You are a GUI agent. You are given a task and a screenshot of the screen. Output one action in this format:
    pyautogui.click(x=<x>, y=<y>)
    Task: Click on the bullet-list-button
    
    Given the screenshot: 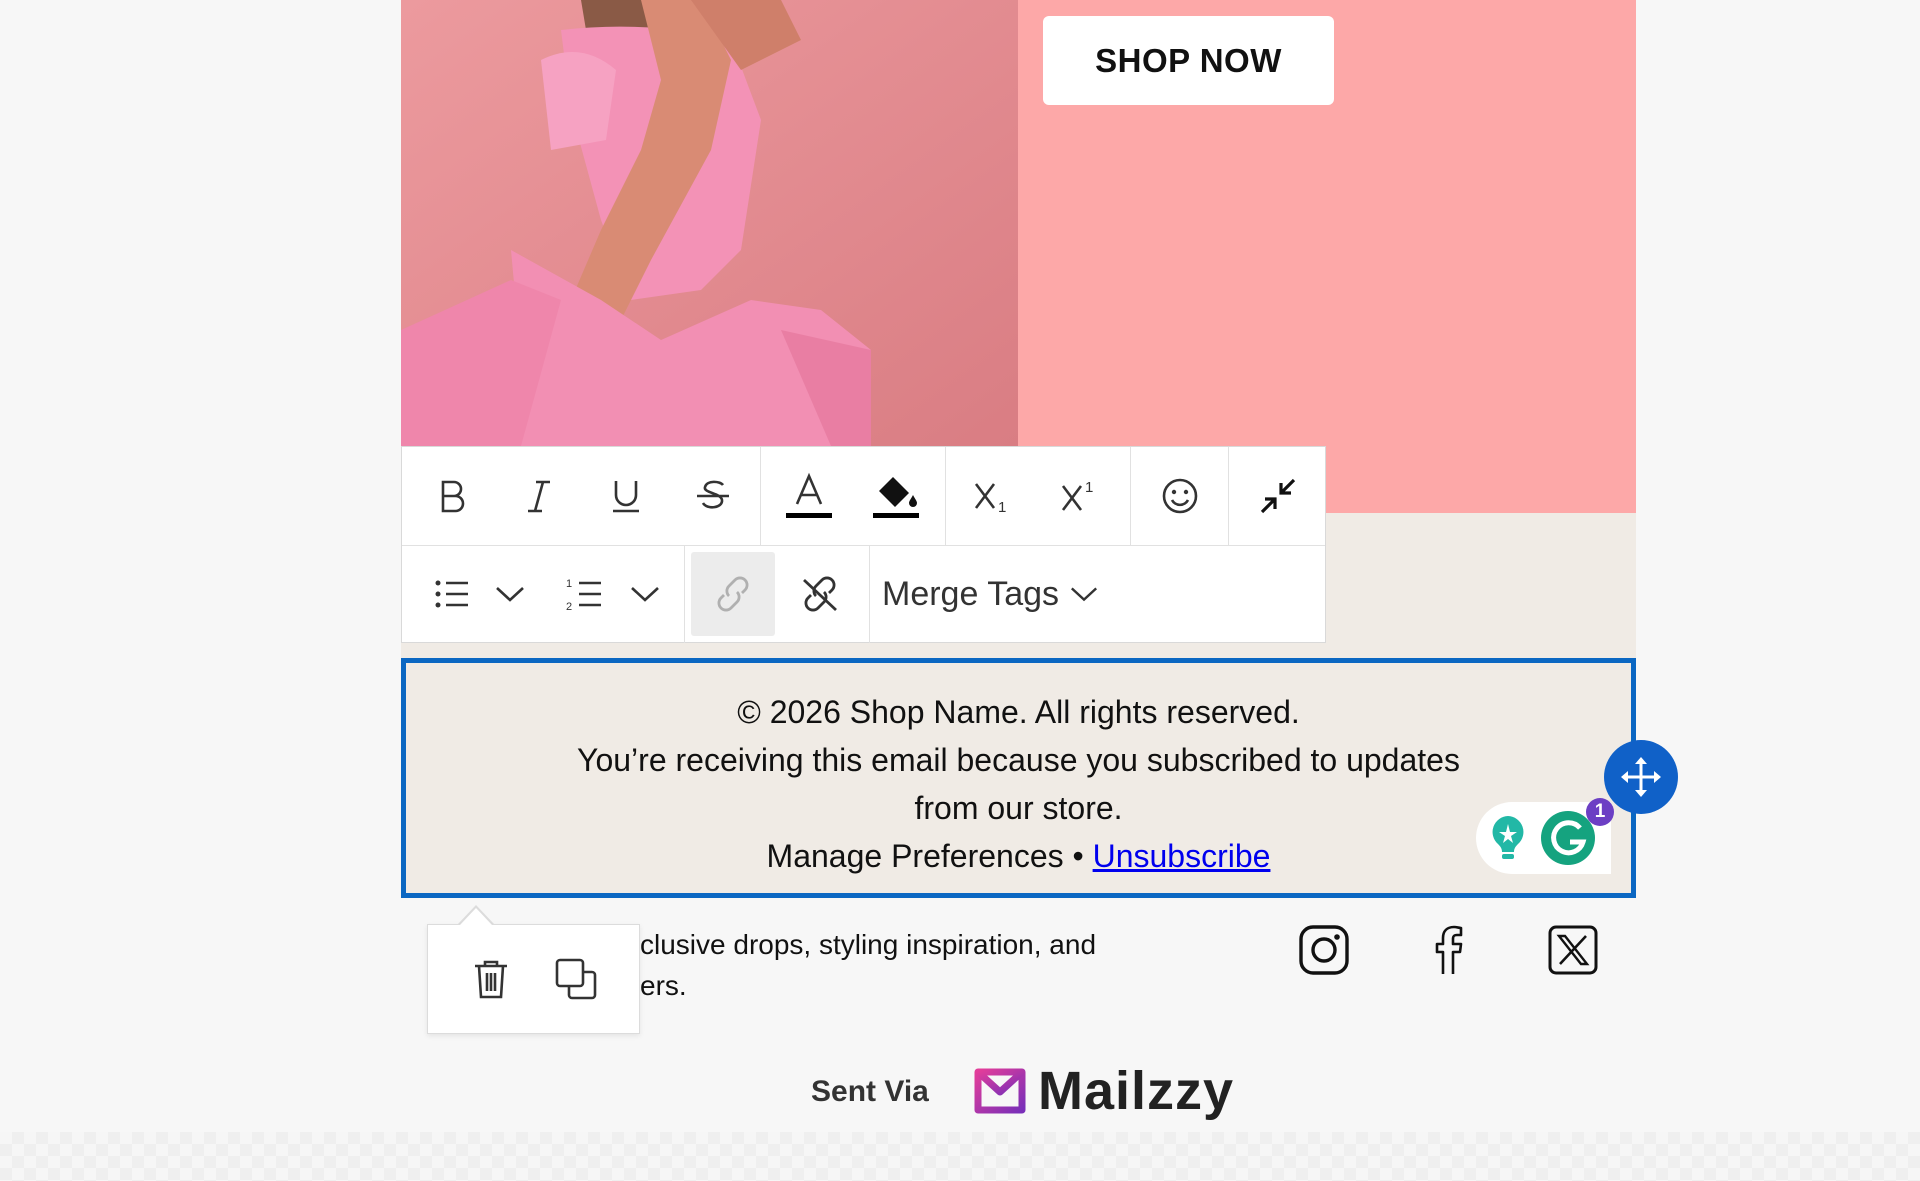 What is the action you would take?
    pyautogui.click(x=452, y=594)
    